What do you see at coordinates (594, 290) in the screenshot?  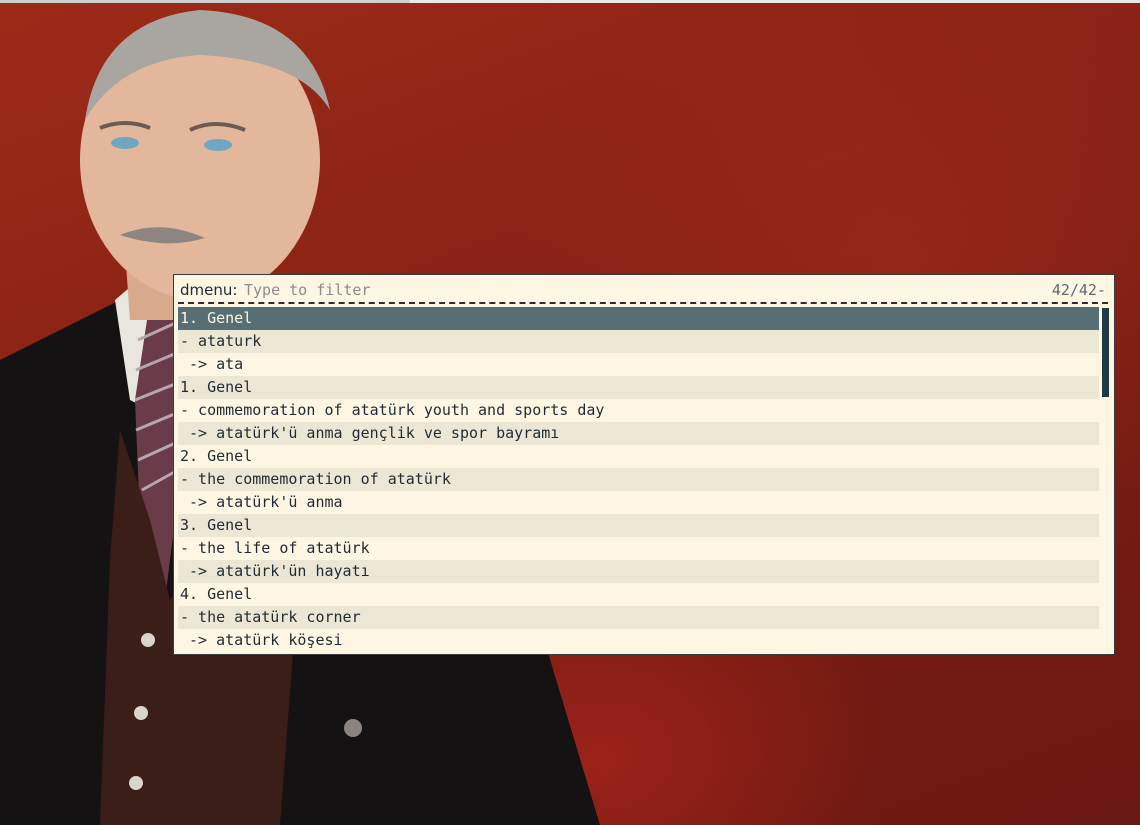 I see `filter-input` at bounding box center [594, 290].